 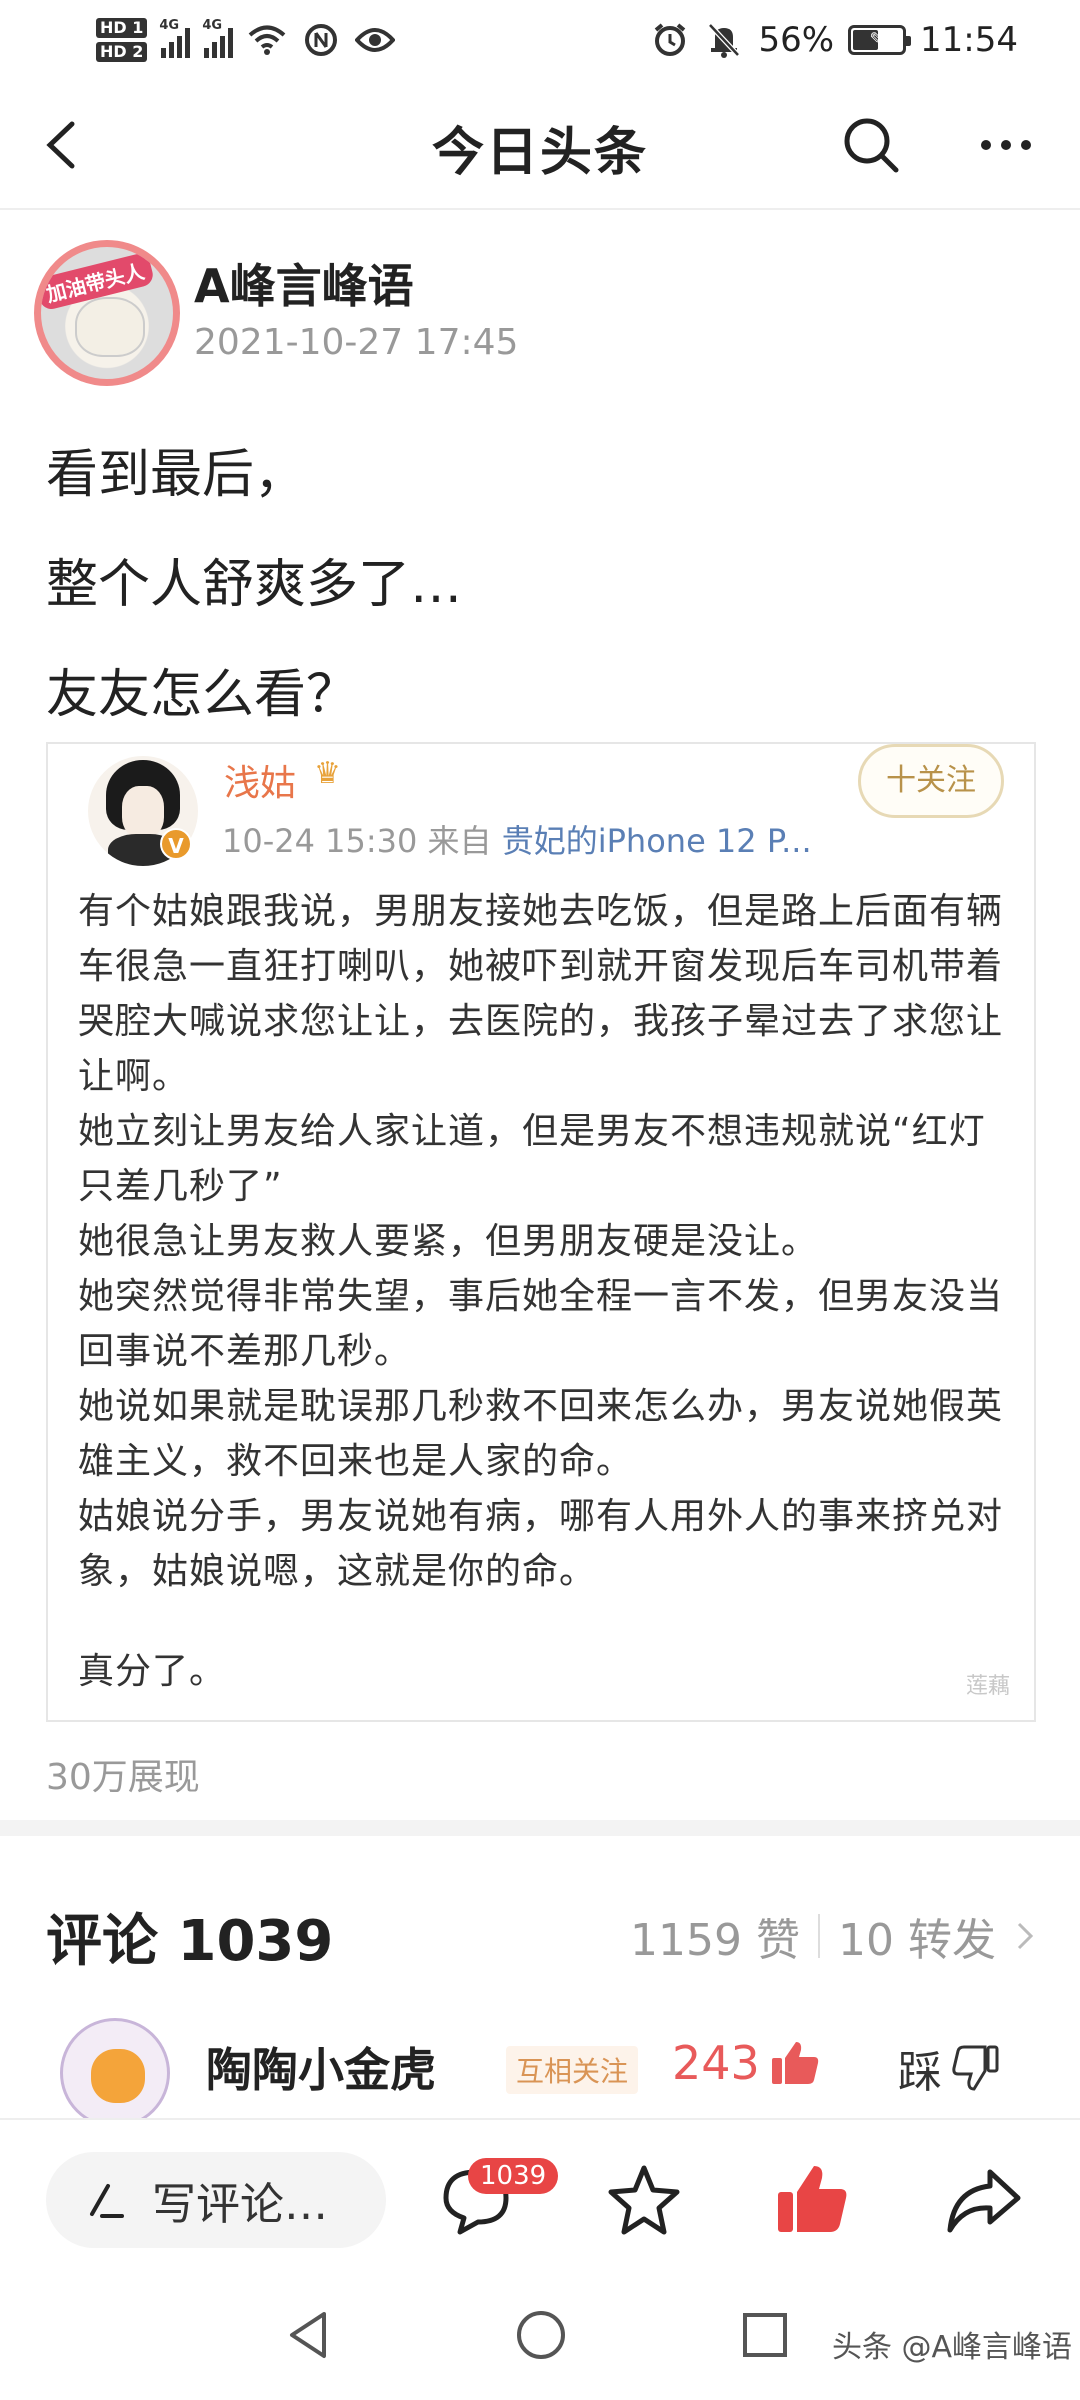 What do you see at coordinates (176, 844) in the screenshot?
I see `verified-badge: V` at bounding box center [176, 844].